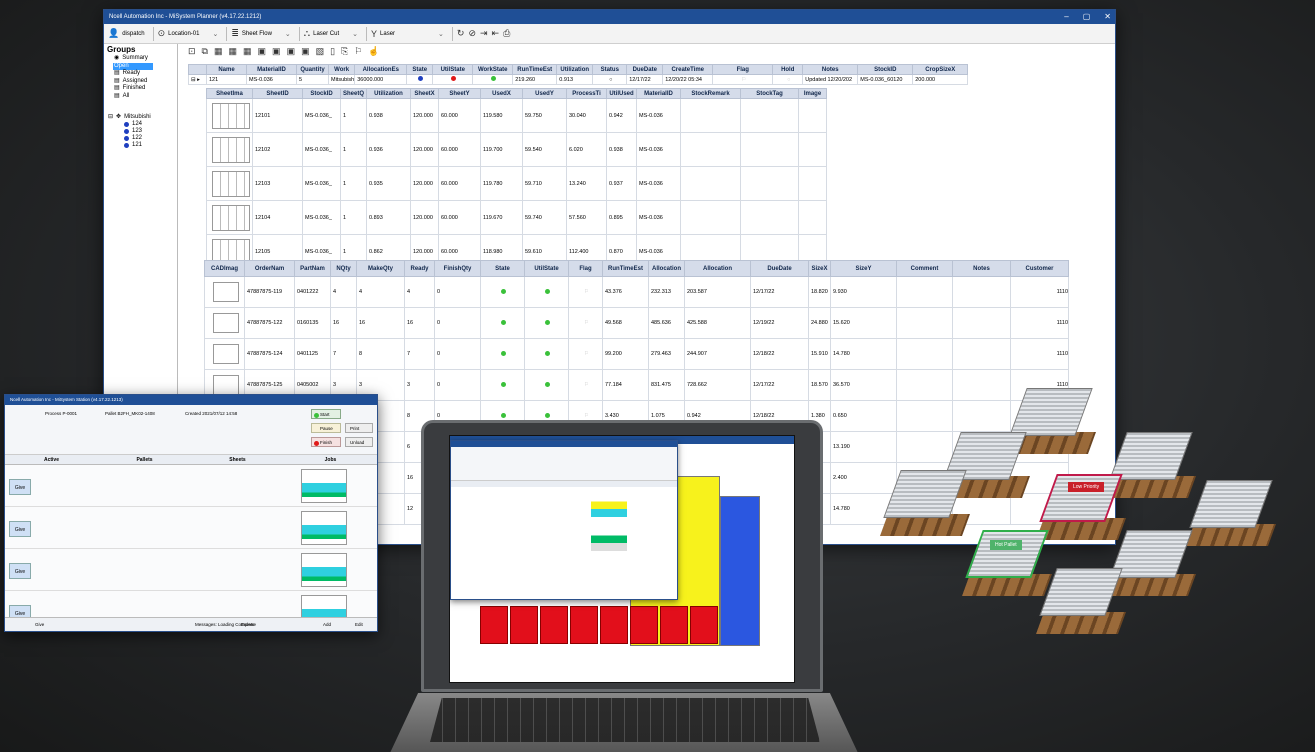 The height and width of the screenshot is (752, 1315). I want to click on sheet-icon: ▧, so click(320, 51).